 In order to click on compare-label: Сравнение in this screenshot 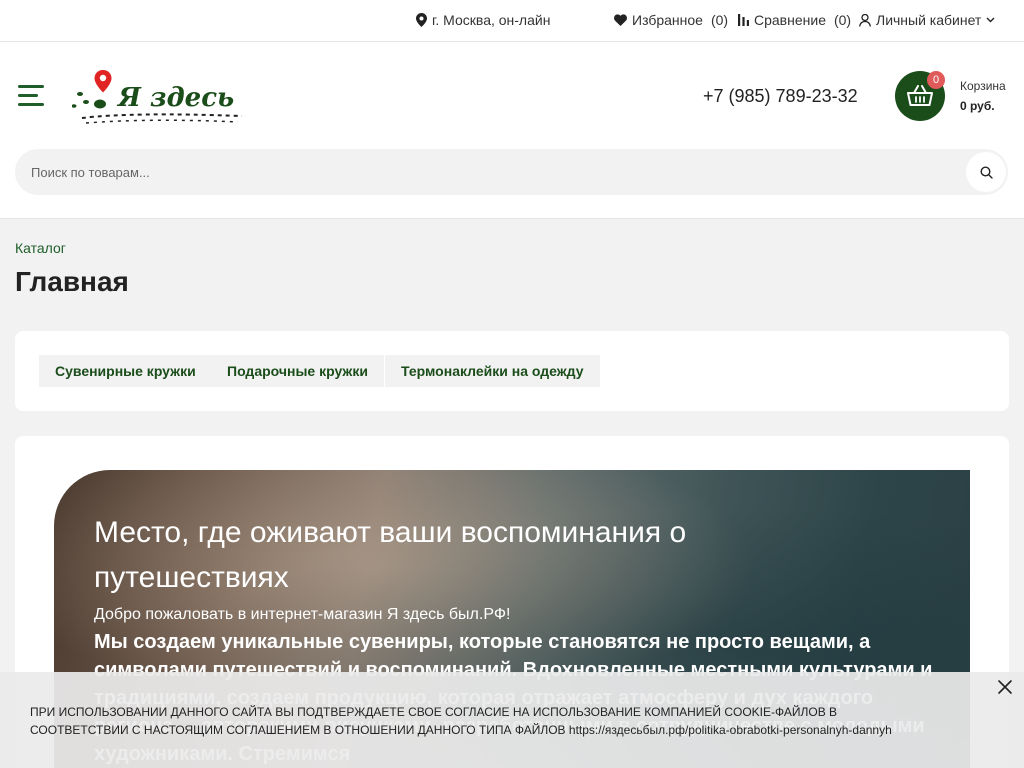, I will do `click(790, 20)`.